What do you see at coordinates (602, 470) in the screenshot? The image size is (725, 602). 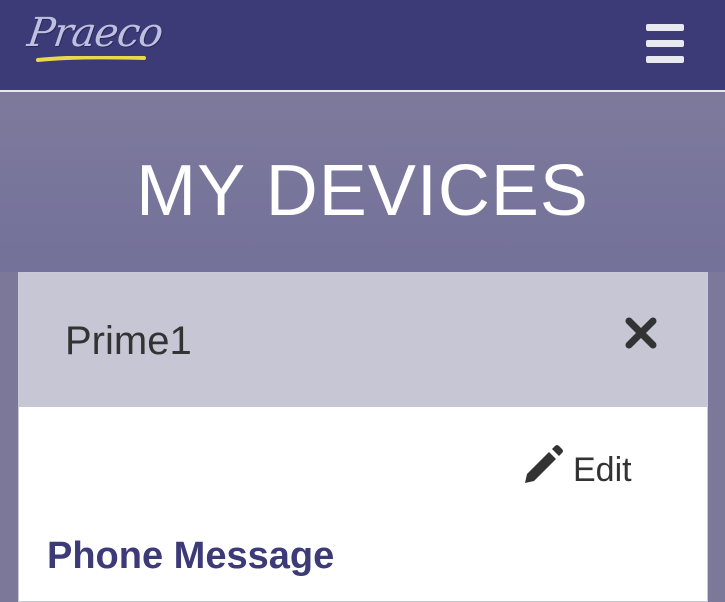 I see `edit-label: Edit` at bounding box center [602, 470].